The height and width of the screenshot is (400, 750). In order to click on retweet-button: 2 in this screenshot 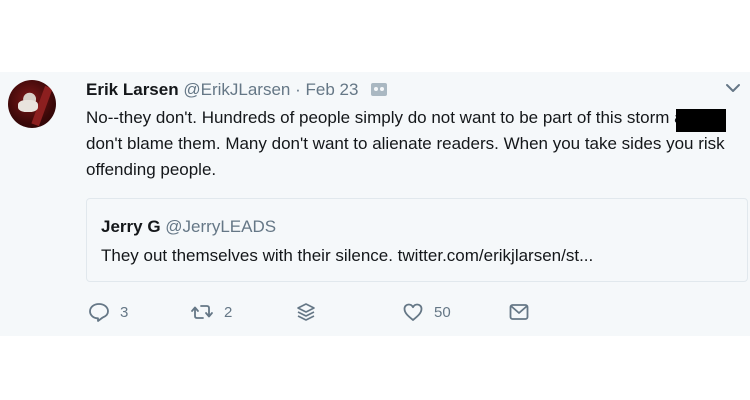, I will do `click(211, 312)`.